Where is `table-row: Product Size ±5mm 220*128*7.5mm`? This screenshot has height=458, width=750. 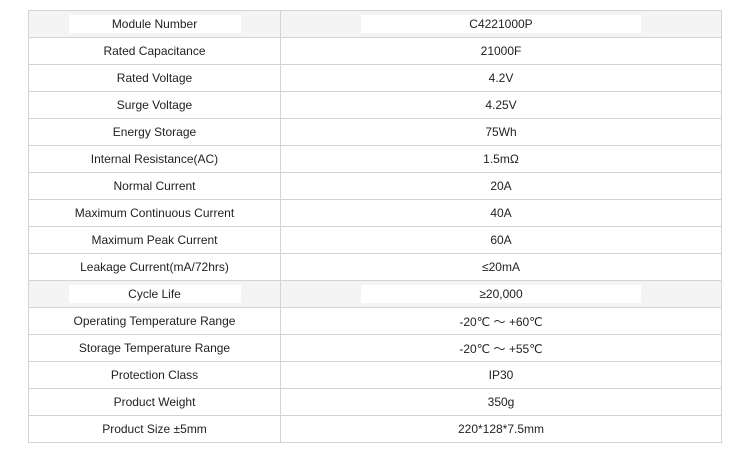 table-row: Product Size ±5mm 220*128*7.5mm is located at coordinates (375, 429).